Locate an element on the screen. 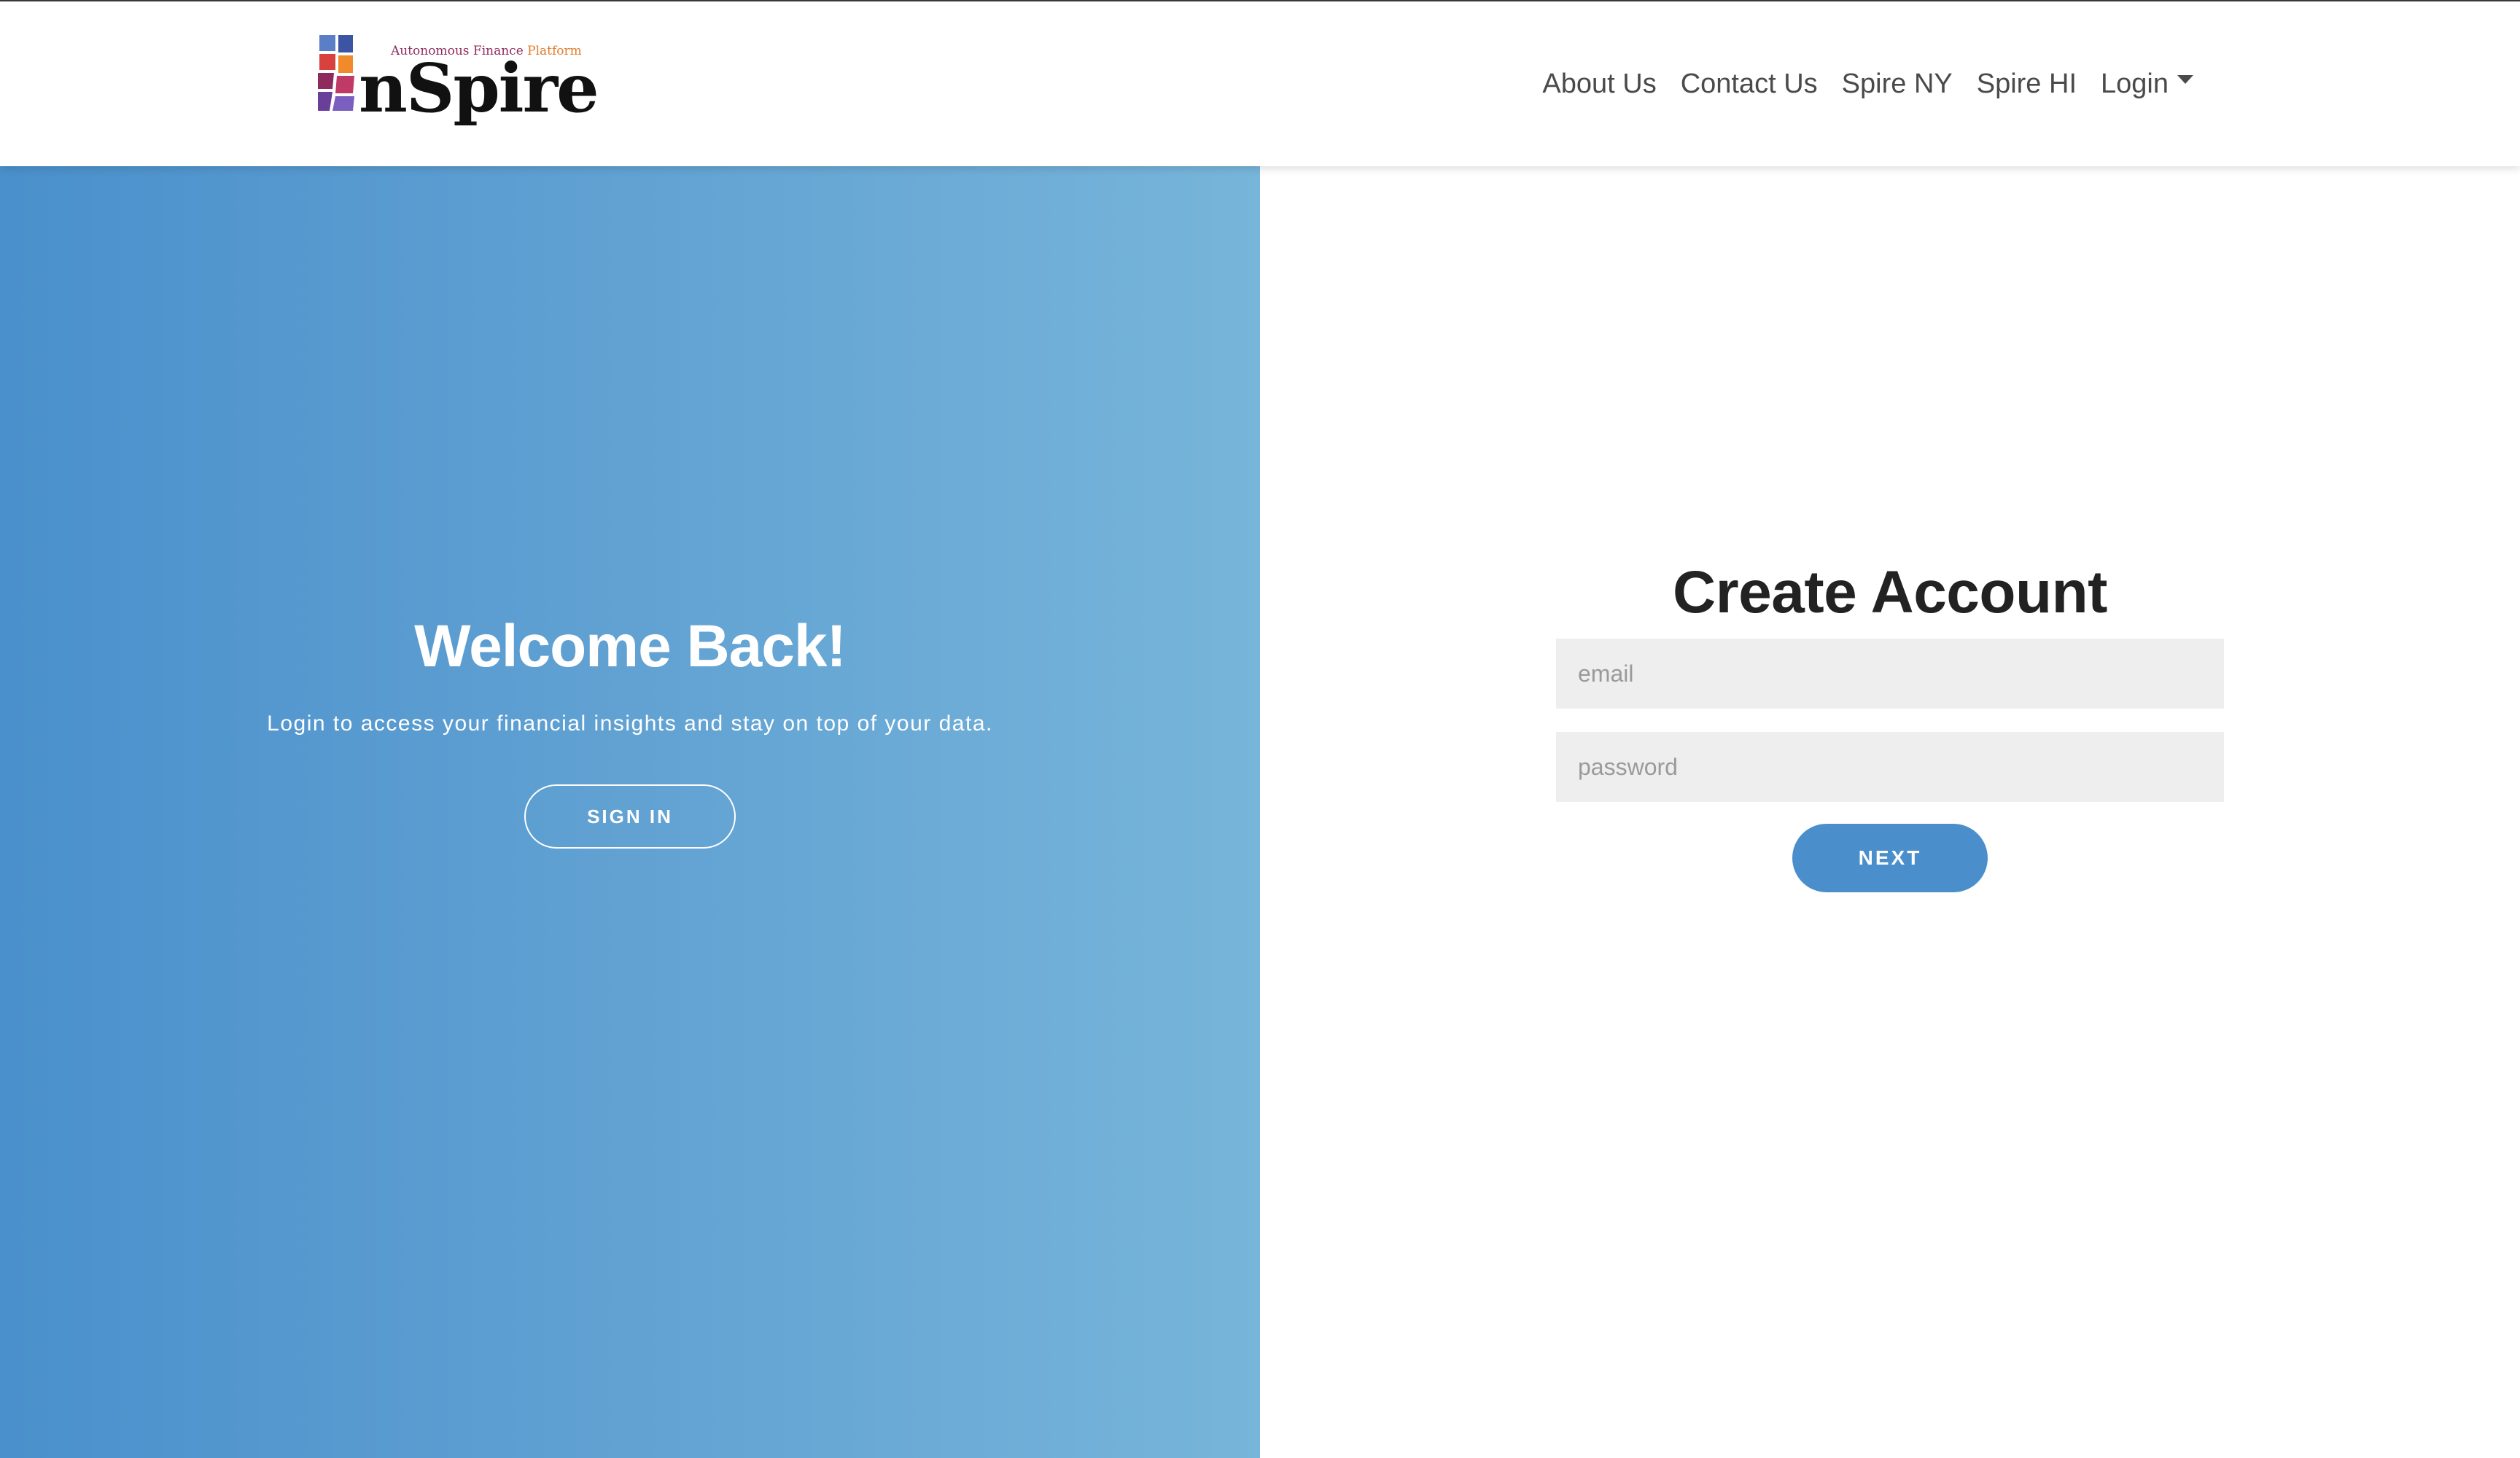 Image resolution: width=2520 pixels, height=1458 pixels. nav-contact-us: Contact Us is located at coordinates (1749, 84).